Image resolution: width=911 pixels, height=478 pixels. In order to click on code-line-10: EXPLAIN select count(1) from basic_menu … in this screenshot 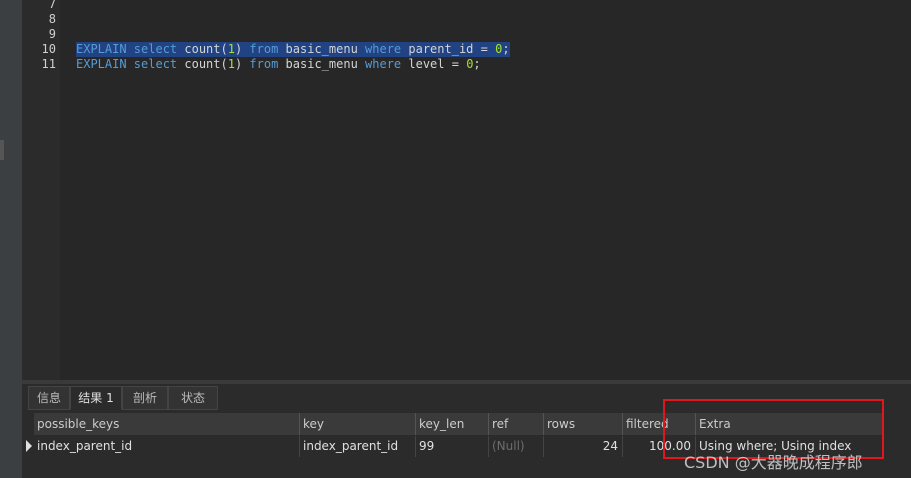, I will do `click(293, 49)`.